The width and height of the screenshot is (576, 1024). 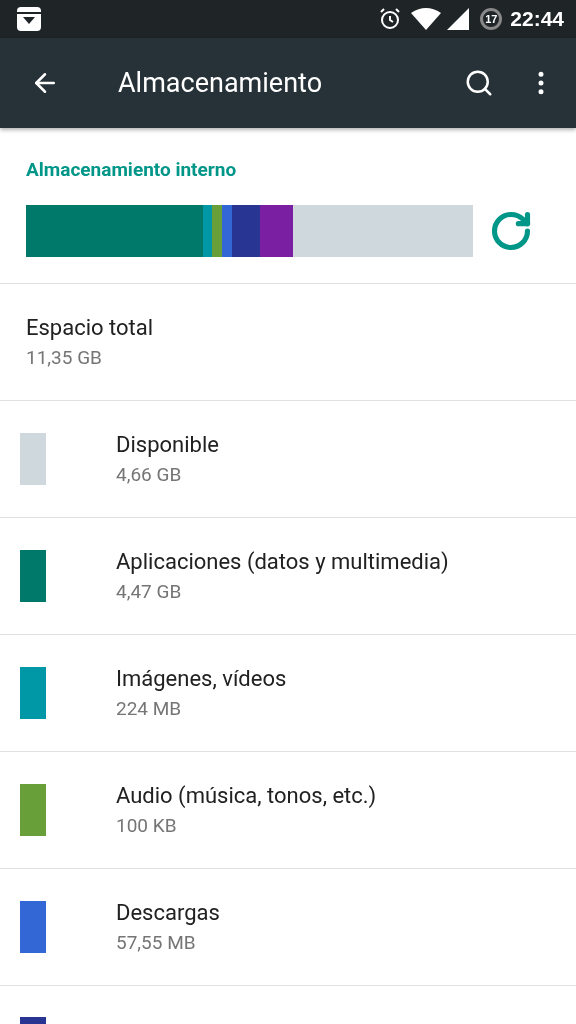 I want to click on category-size: 57,55 MB, so click(x=156, y=942).